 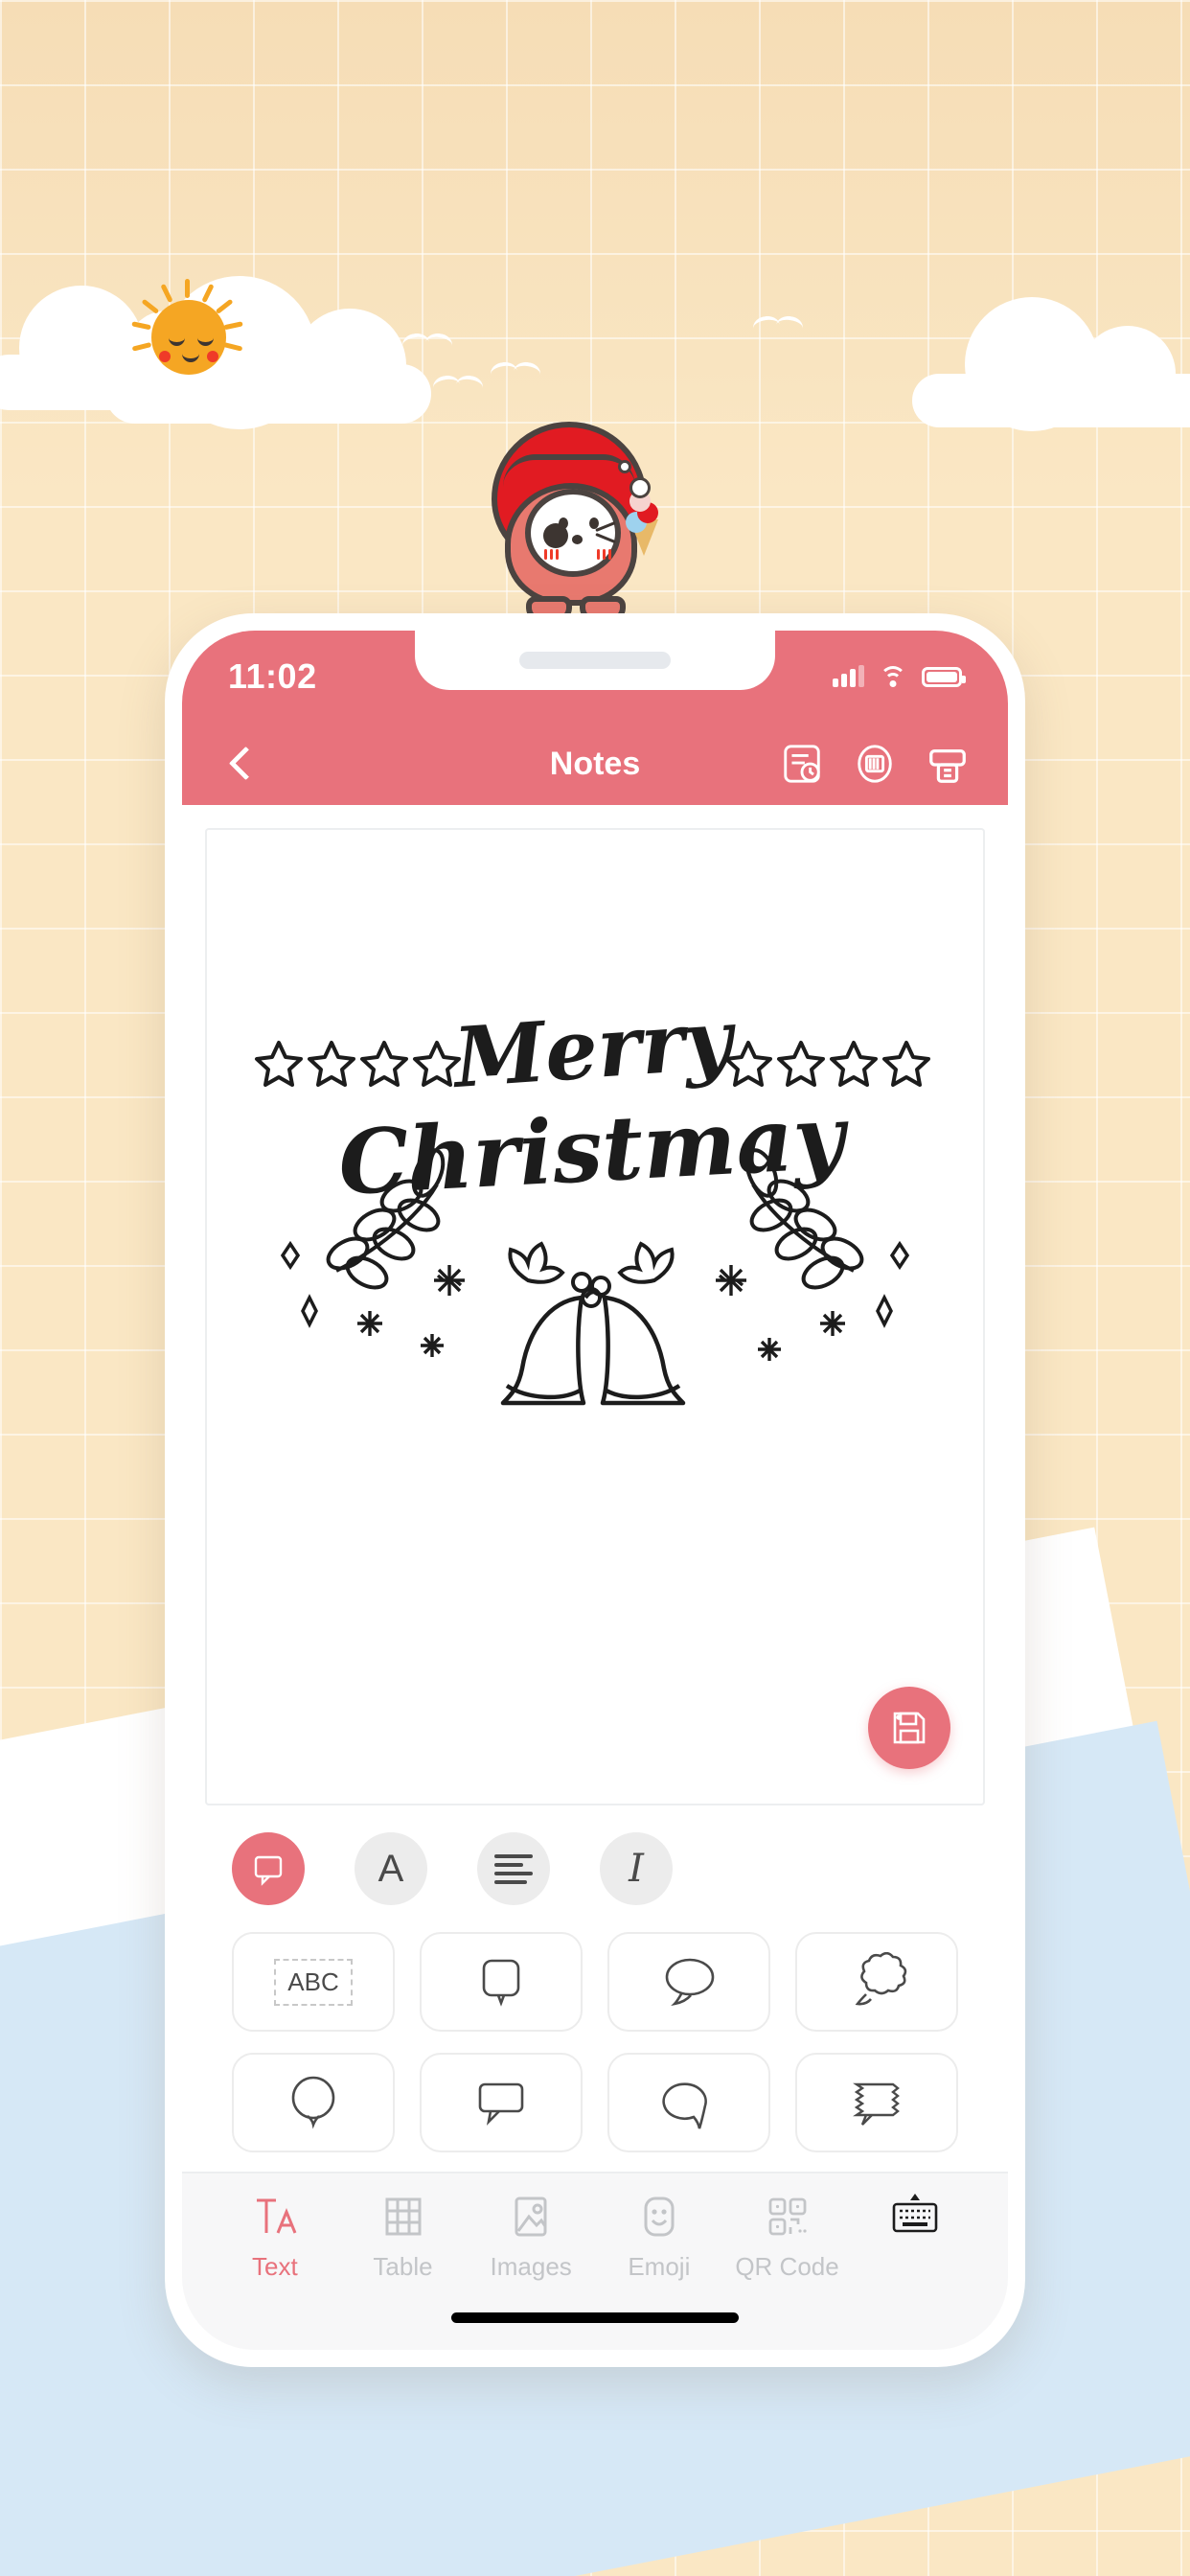 I want to click on nav-qr: QR Code, so click(x=788, y=2236).